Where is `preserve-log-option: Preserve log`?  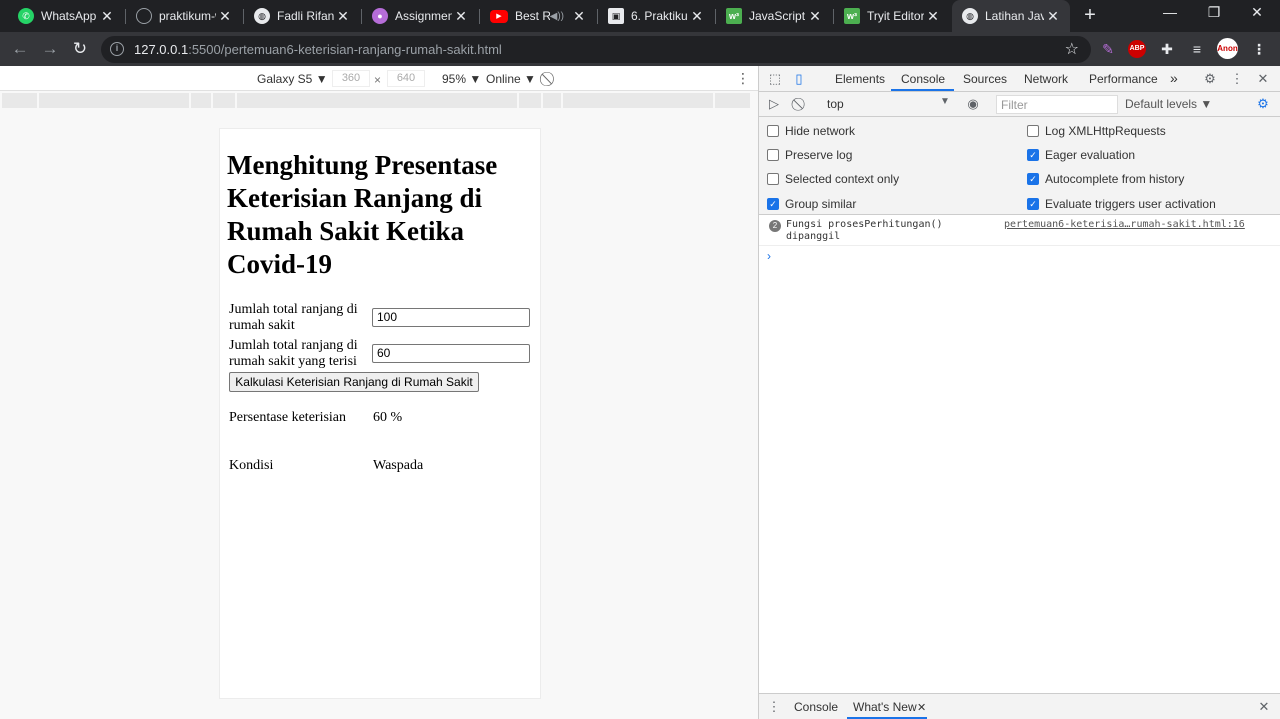
preserve-log-option: Preserve log is located at coordinates (809, 155).